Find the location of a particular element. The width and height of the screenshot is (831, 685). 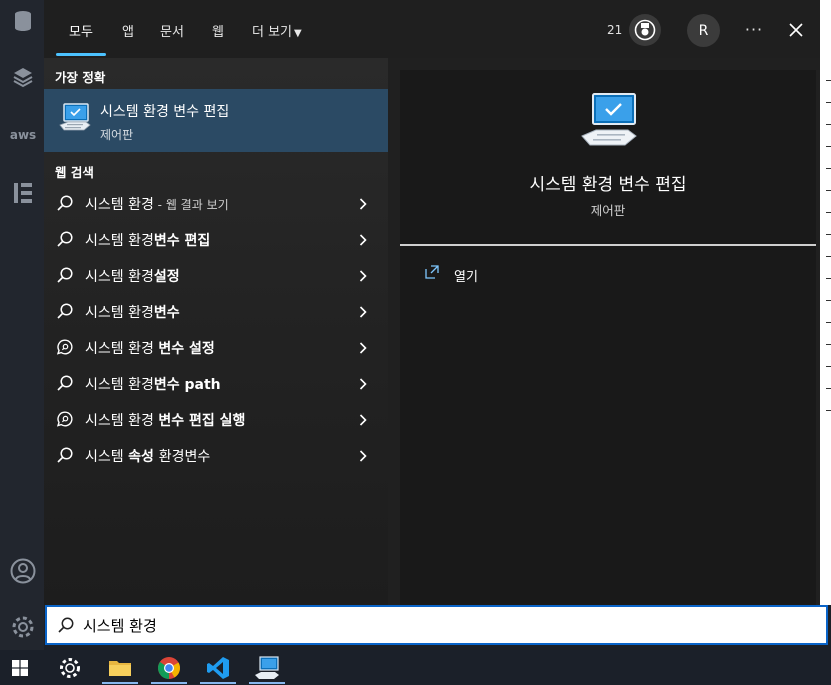

web-search-row: 시스템 환경변수 is located at coordinates (216, 311).